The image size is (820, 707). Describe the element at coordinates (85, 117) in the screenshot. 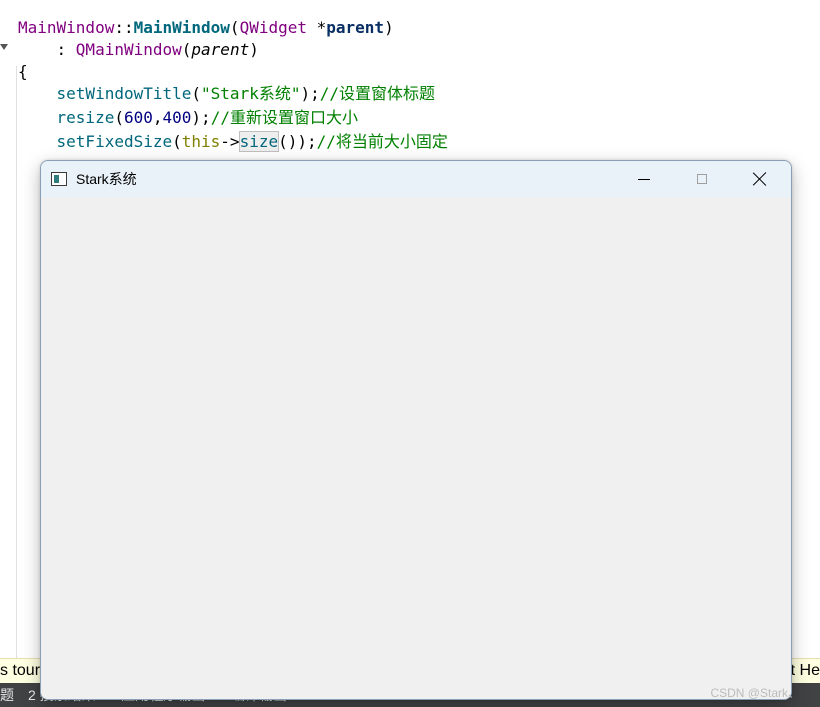

I see `code-token: resize` at that location.